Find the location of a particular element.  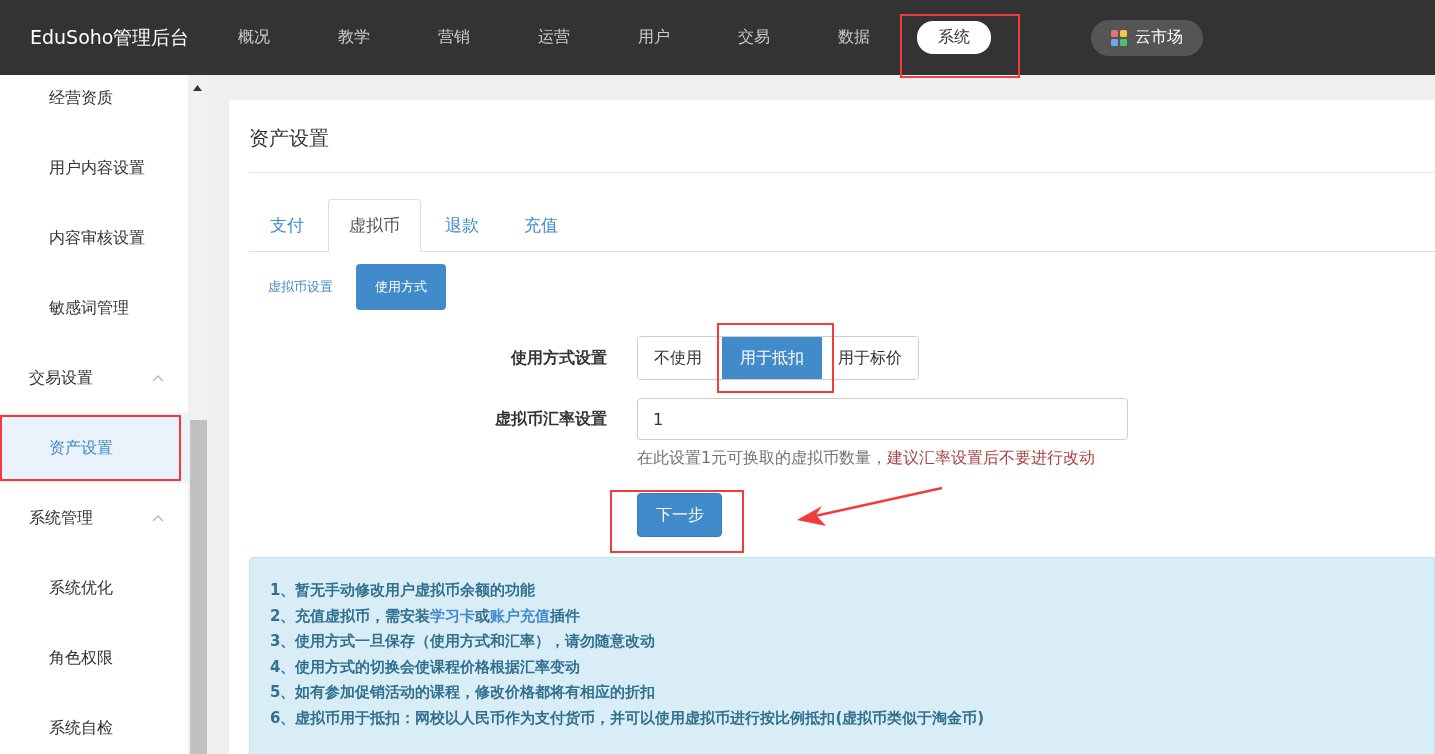

scrollbar-thumb is located at coordinates (198, 587).